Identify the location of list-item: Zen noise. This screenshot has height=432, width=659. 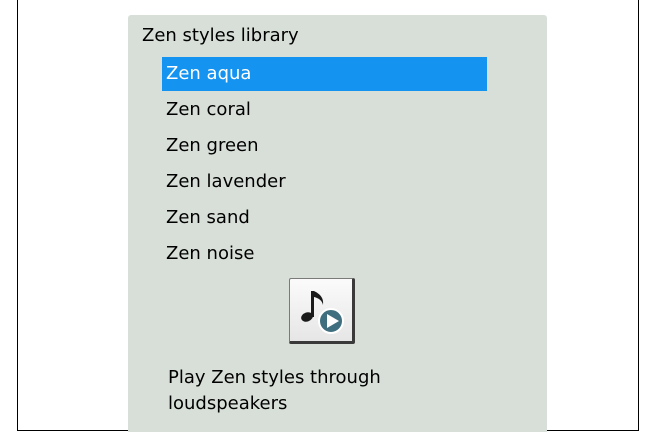
(324, 255).